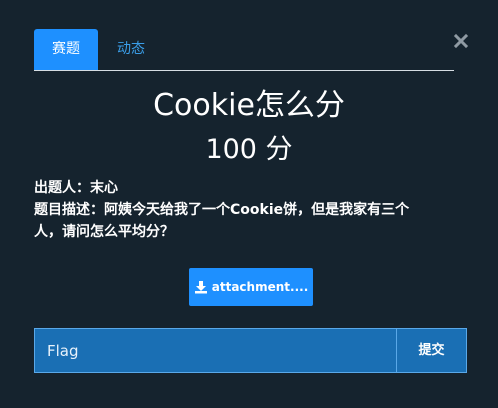 Image resolution: width=498 pixels, height=408 pixels. Describe the element at coordinates (431, 350) in the screenshot. I see `submit-button: 提交` at that location.